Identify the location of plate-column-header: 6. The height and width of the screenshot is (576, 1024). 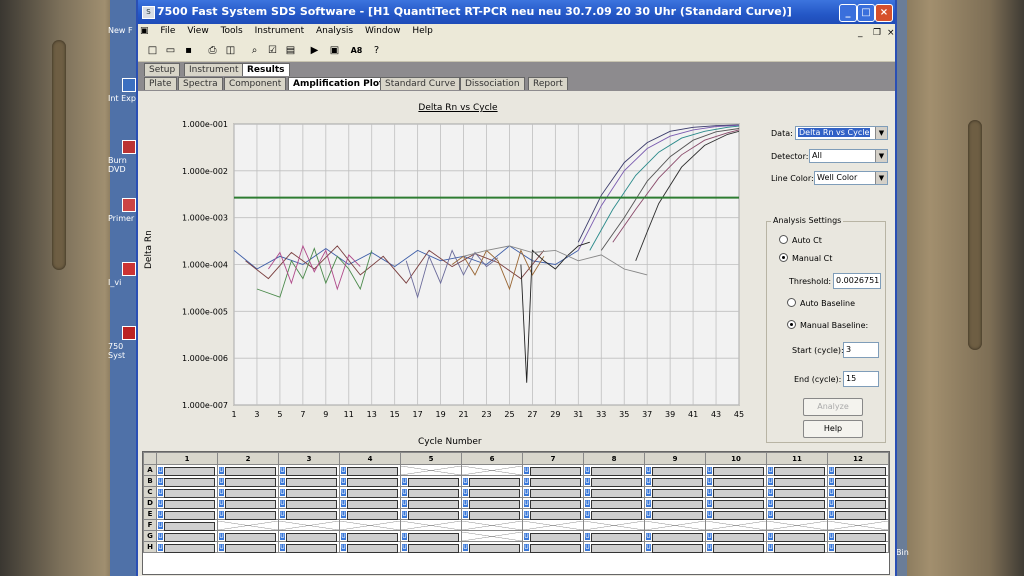
(492, 458).